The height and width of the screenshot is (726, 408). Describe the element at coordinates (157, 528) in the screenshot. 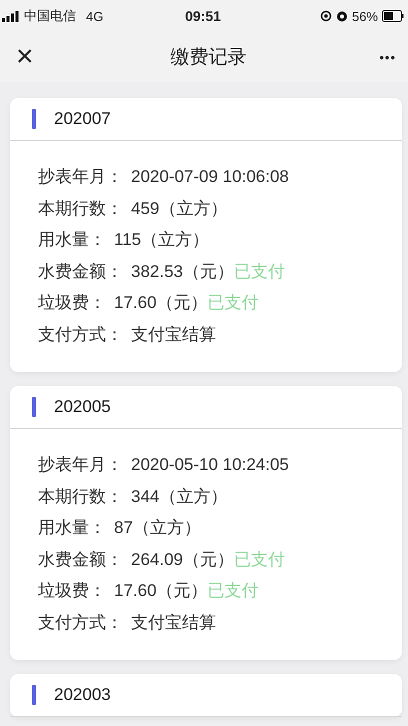

I see `field-value: 87（立方）` at that location.